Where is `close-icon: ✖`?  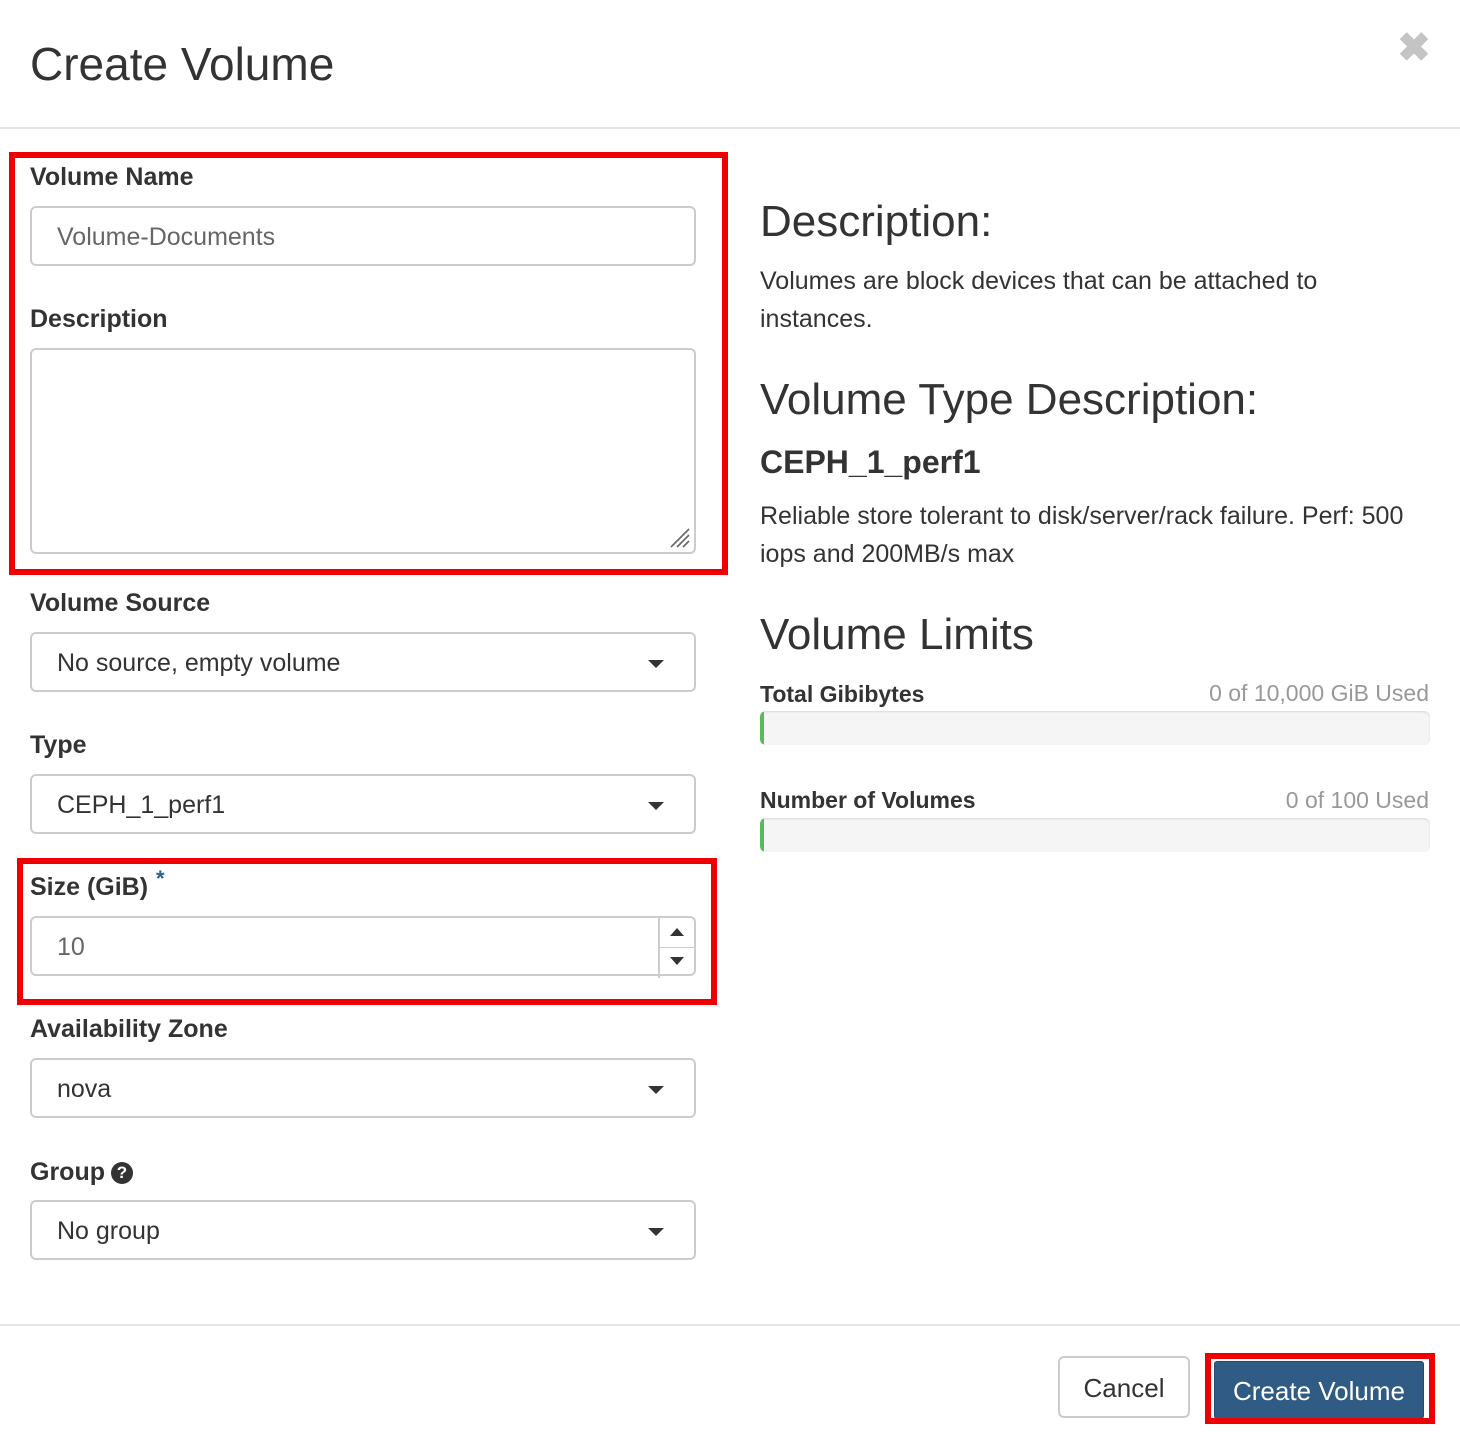 close-icon: ✖ is located at coordinates (1414, 48).